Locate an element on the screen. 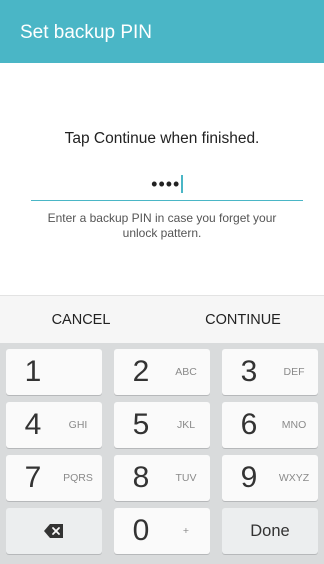 Image resolution: width=324 pixels, height=564 pixels. key-letters: ABC is located at coordinates (186, 372).